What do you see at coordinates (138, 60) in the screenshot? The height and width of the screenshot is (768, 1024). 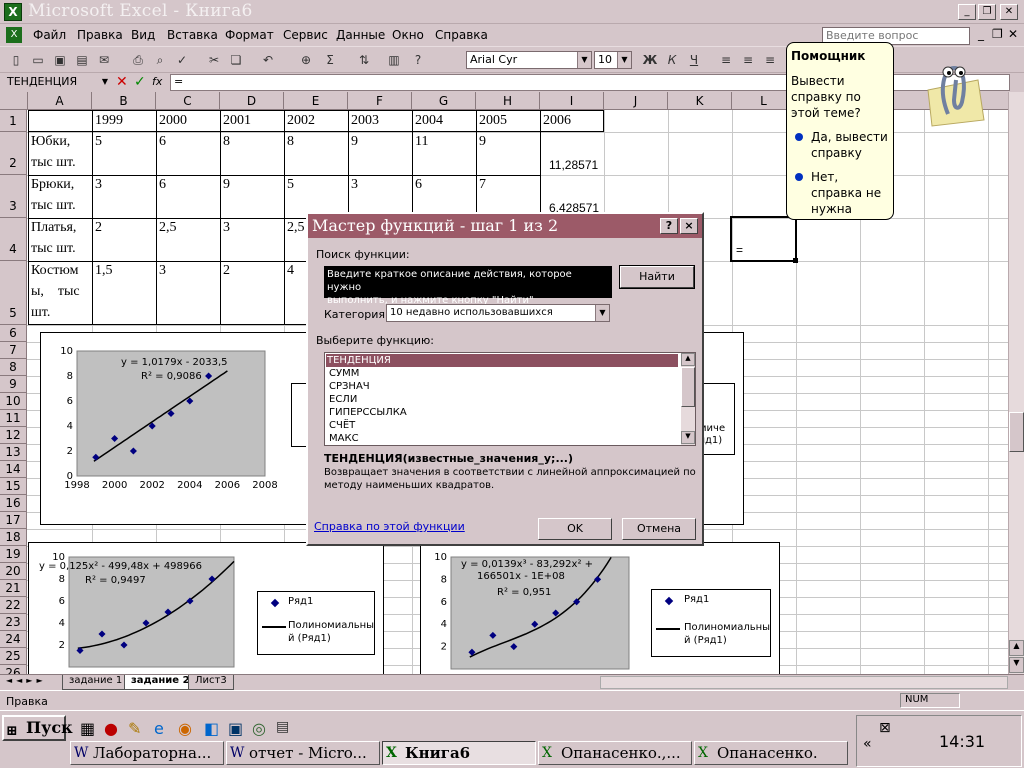 I see `print-icon: ⎙` at bounding box center [138, 60].